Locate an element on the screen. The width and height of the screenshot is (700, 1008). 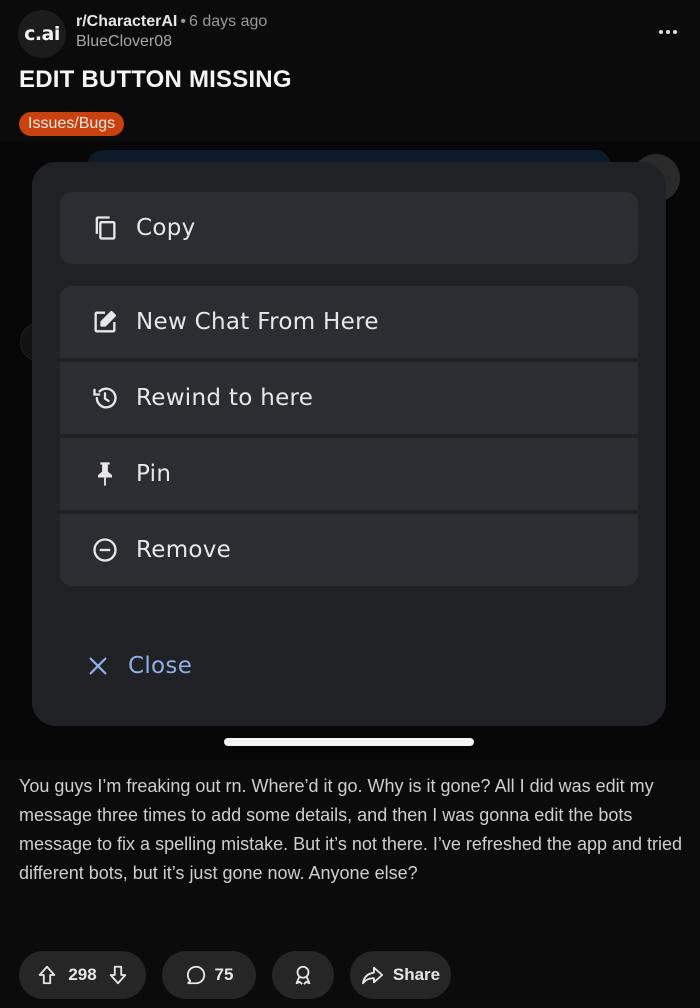
post-meta: r/CharacterAI • 6 days ago BlueClover08 is located at coordinates (171, 31).